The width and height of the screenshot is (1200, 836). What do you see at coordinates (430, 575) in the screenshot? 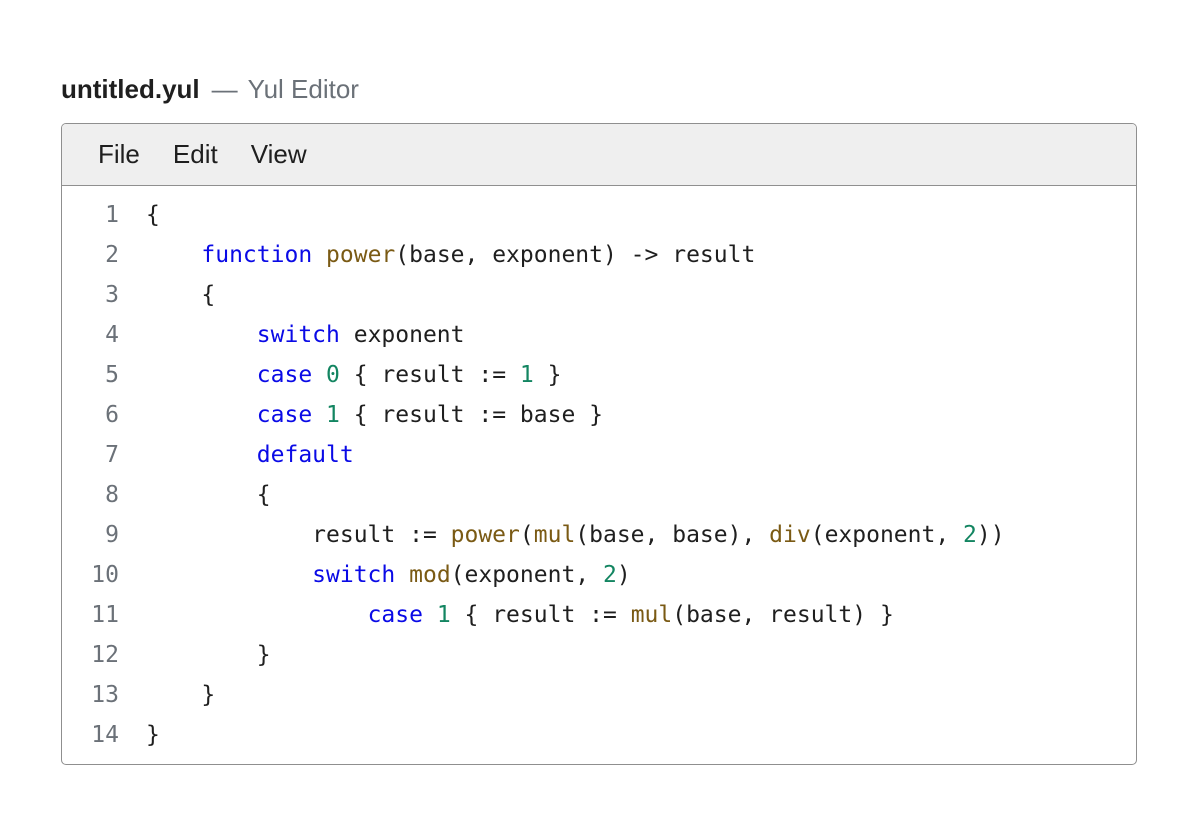
I see `function-token: mod` at bounding box center [430, 575].